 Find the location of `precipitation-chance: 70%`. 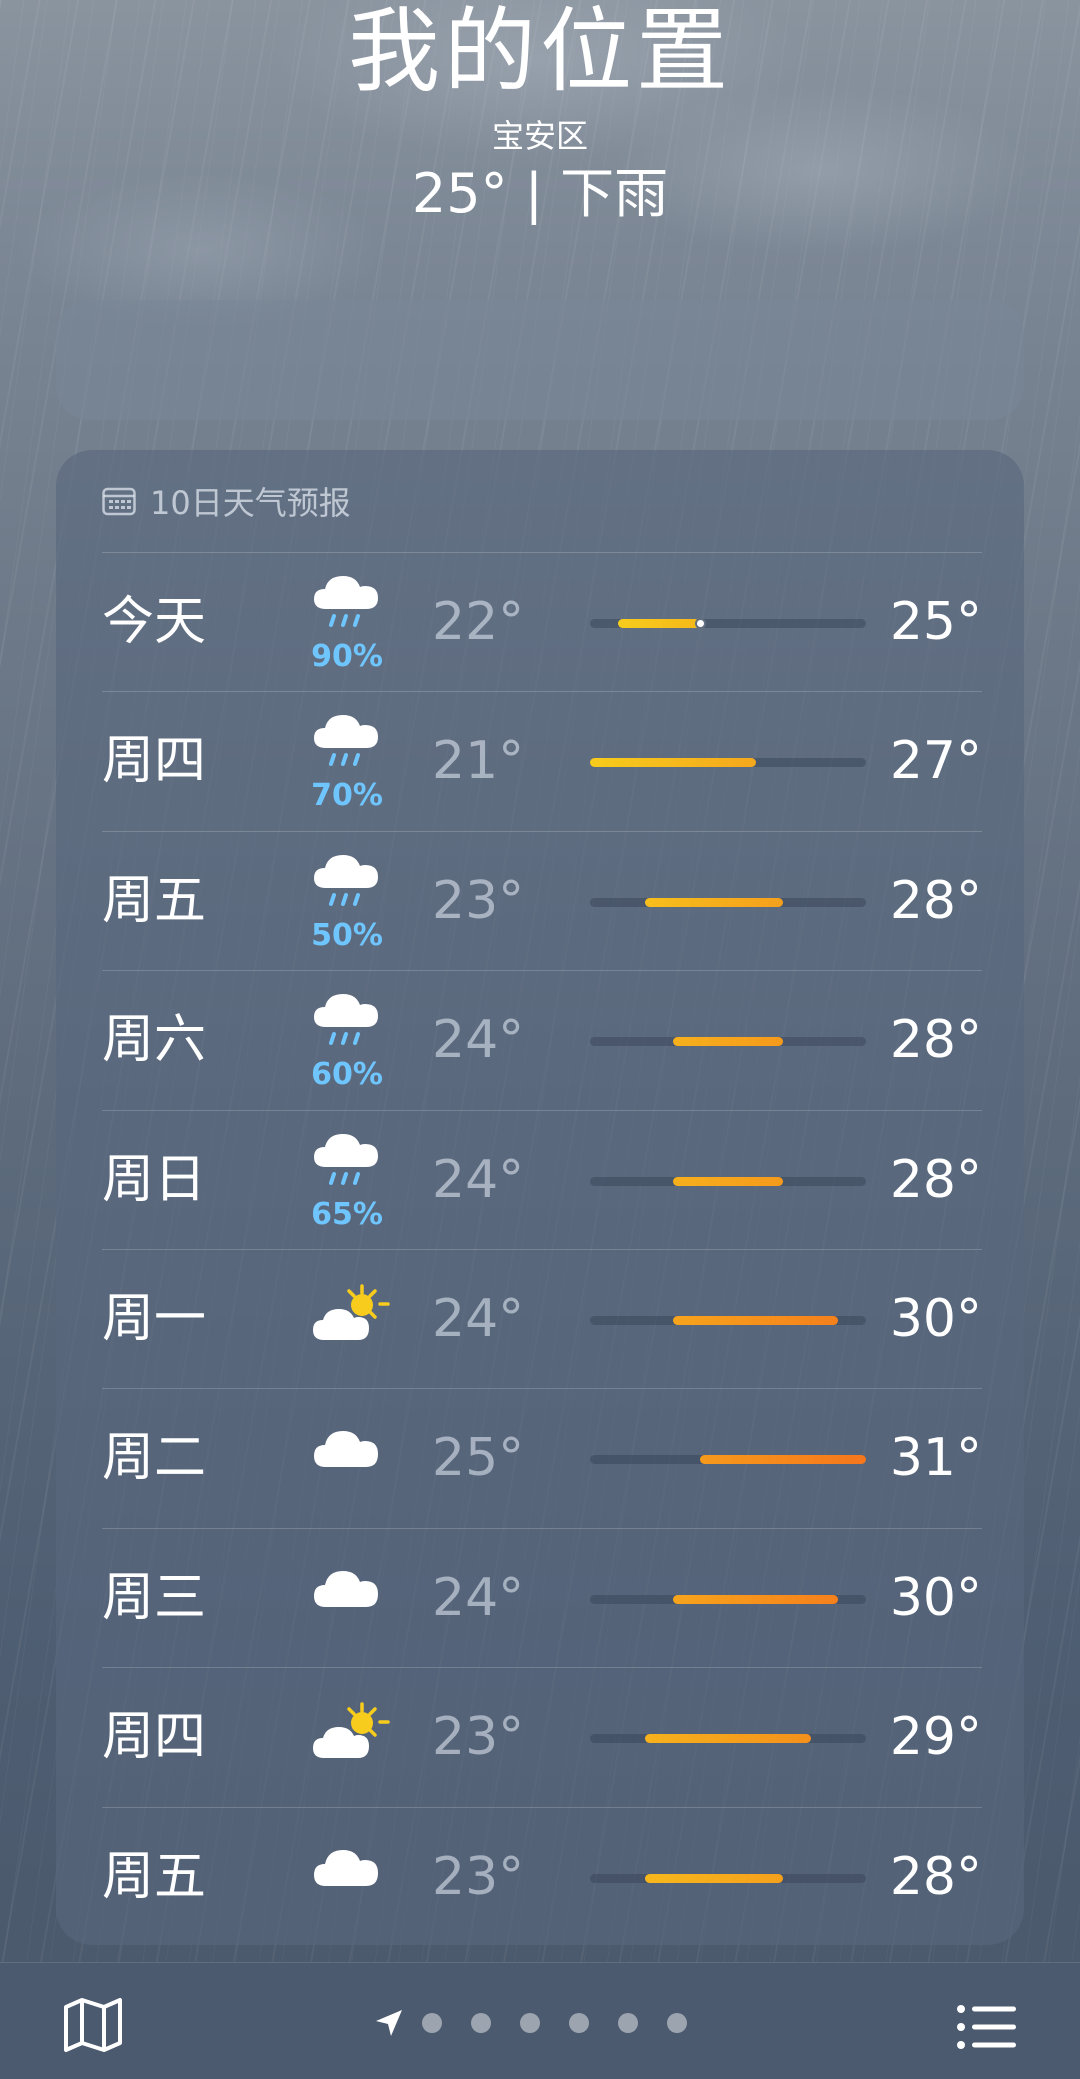

precipitation-chance: 70% is located at coordinates (347, 796).